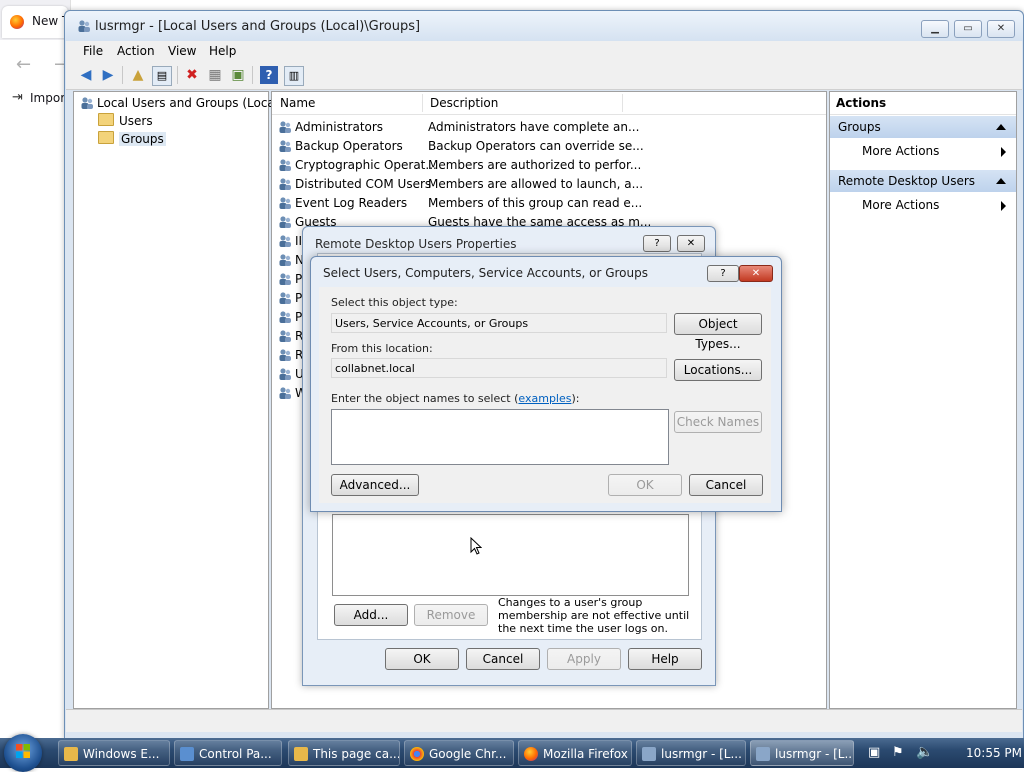 This screenshot has width=1024, height=772. Describe the element at coordinates (192, 75) in the screenshot. I see `delete-icon: ✖` at that location.